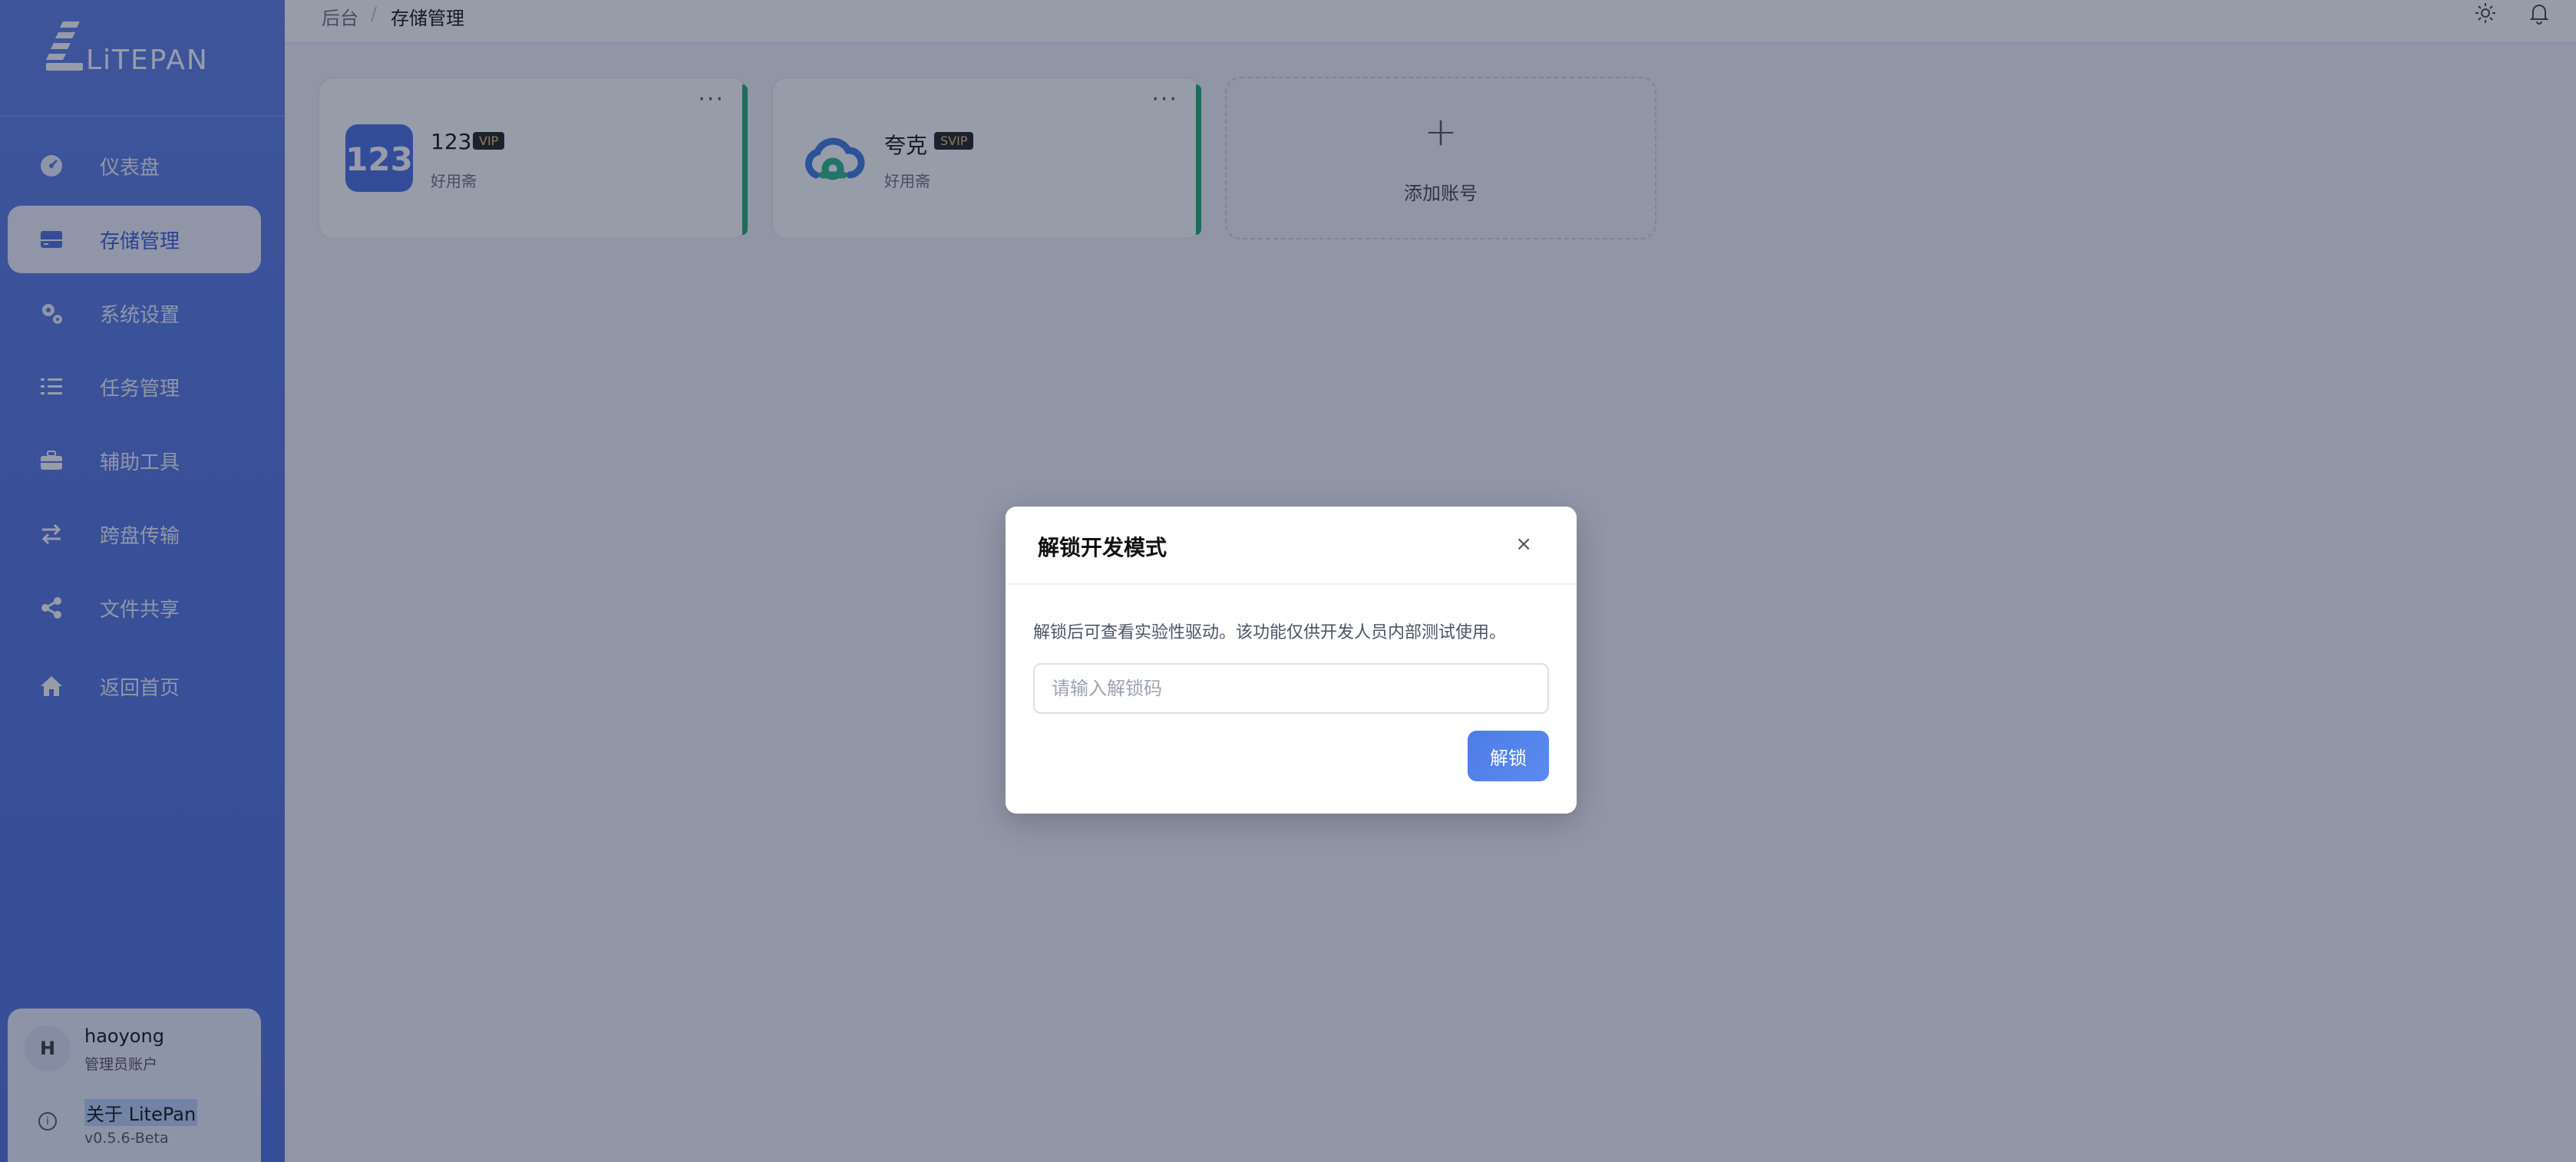  I want to click on close-icon: ×, so click(1523, 544).